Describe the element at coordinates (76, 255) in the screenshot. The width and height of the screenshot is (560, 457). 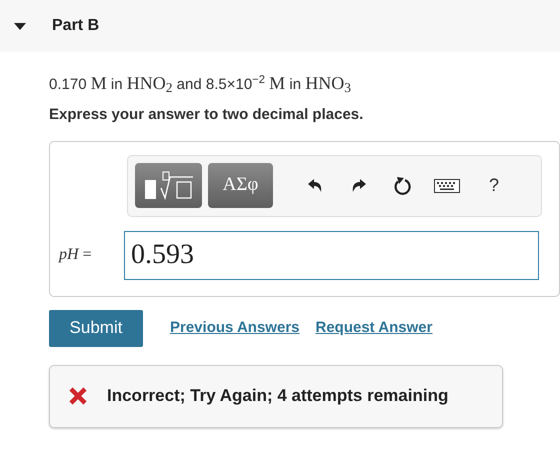
I see `answer-label: pH =` at that location.